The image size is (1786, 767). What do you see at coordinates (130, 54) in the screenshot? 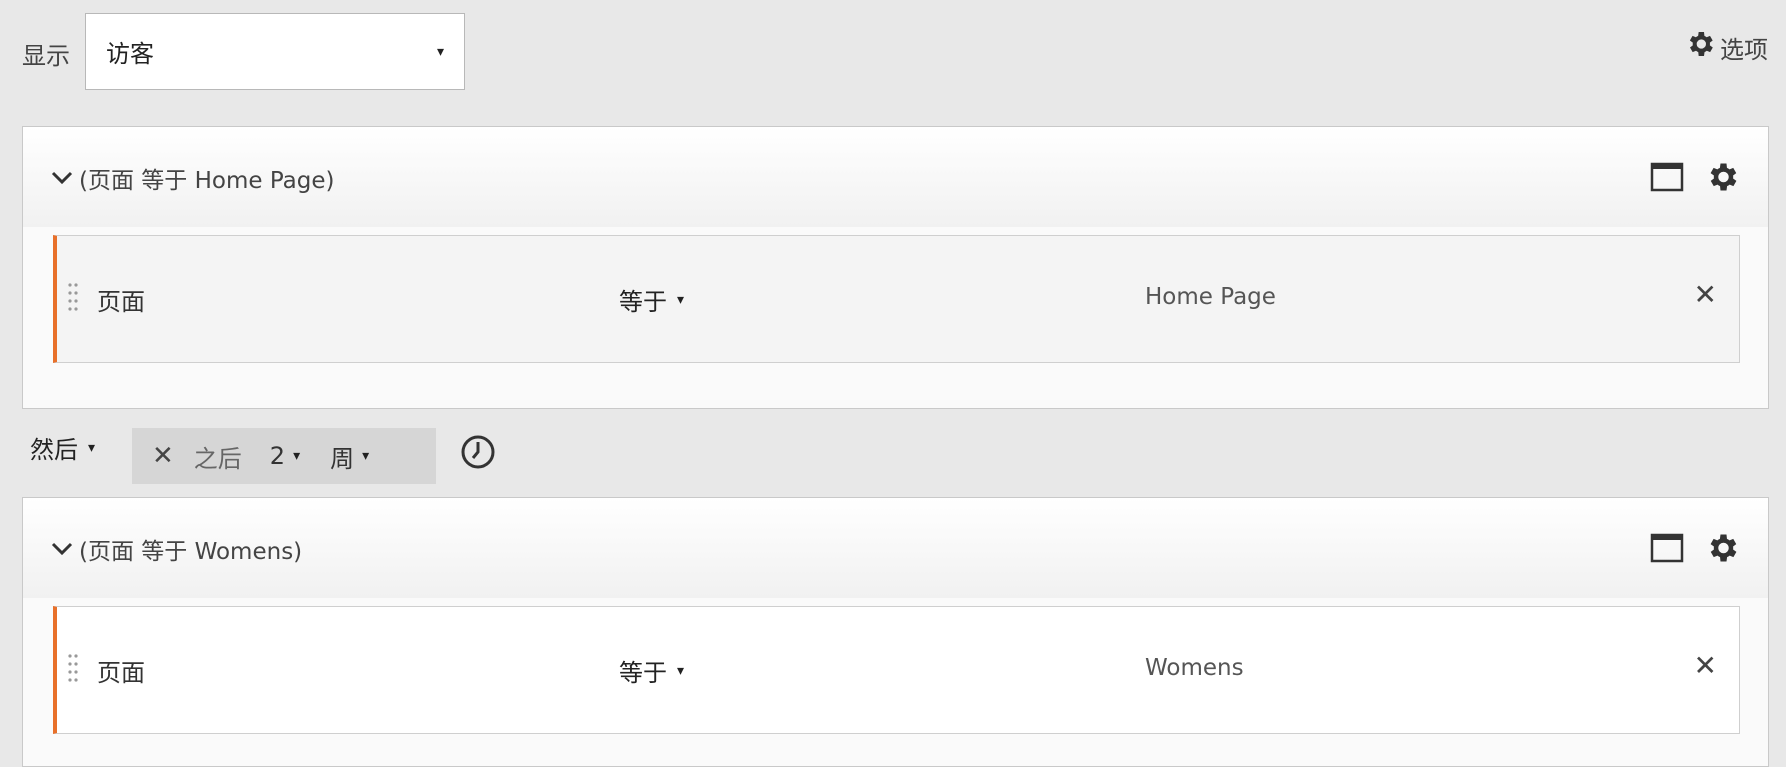
I see `show-select-value: 访客` at bounding box center [130, 54].